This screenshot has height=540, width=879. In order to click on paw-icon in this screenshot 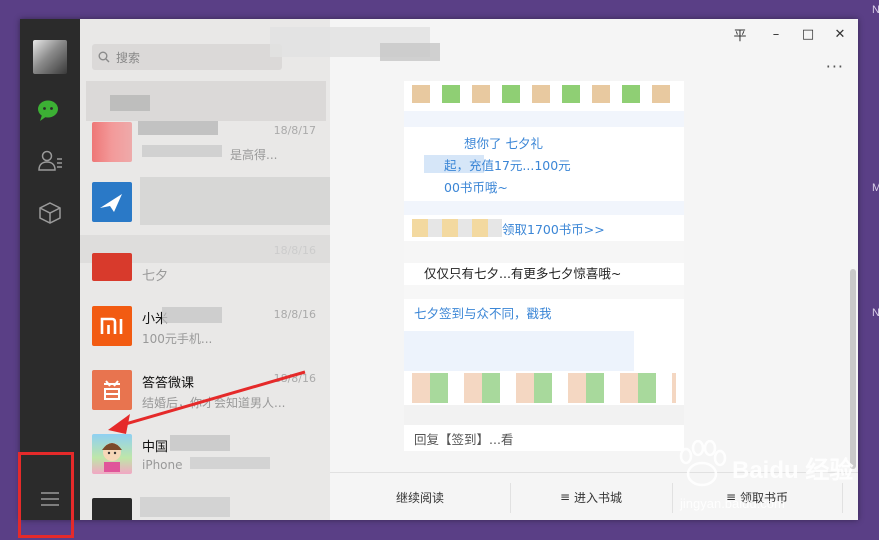, I will do `click(703, 463)`.